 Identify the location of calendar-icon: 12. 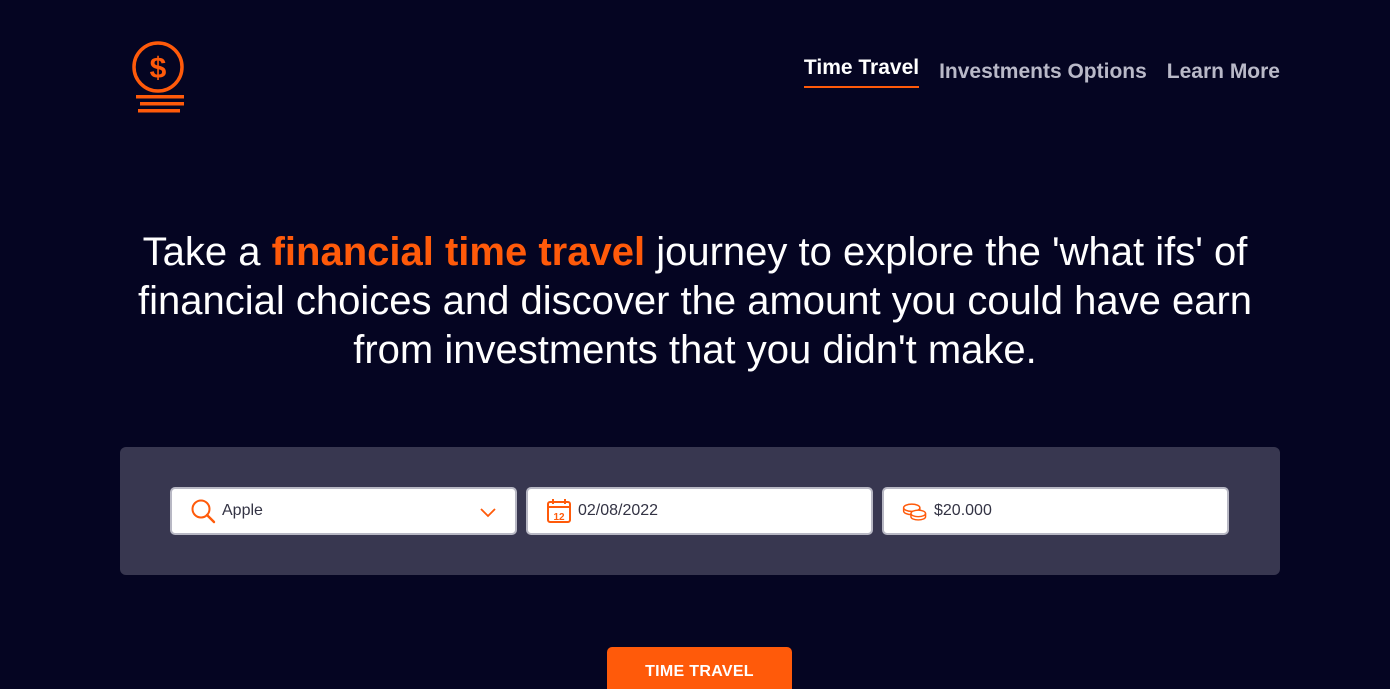
(559, 511).